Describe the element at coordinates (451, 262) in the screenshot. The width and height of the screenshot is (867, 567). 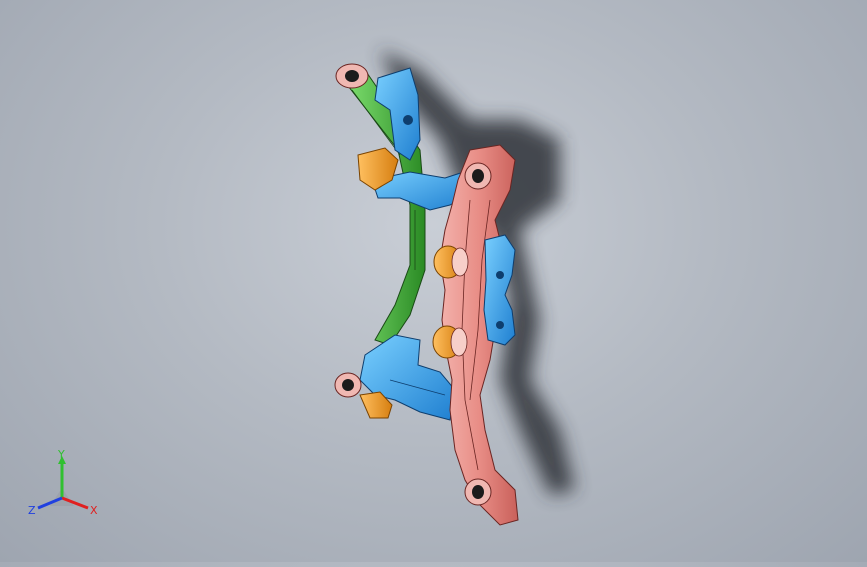
I see `bushing-upper` at that location.